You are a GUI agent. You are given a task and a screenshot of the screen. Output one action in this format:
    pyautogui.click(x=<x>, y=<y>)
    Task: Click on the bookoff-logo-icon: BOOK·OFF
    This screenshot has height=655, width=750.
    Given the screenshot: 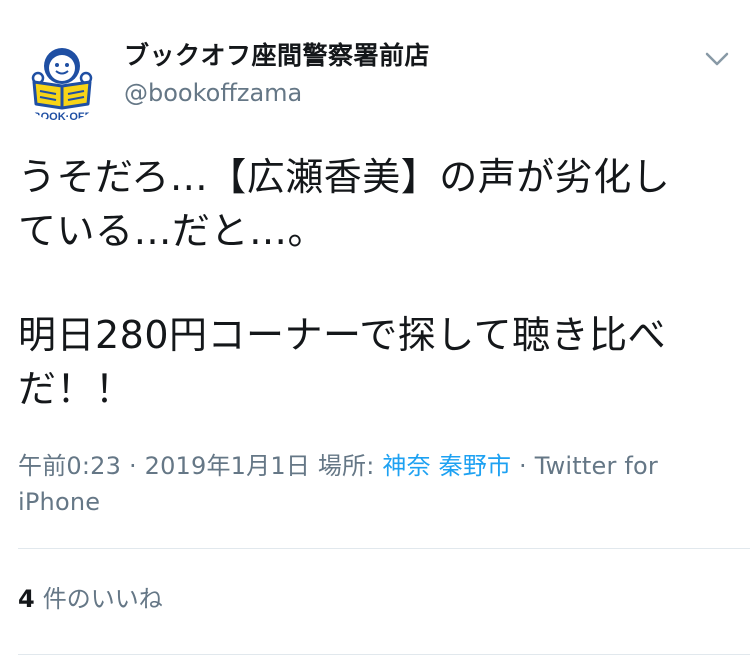 What is the action you would take?
    pyautogui.click(x=62, y=78)
    